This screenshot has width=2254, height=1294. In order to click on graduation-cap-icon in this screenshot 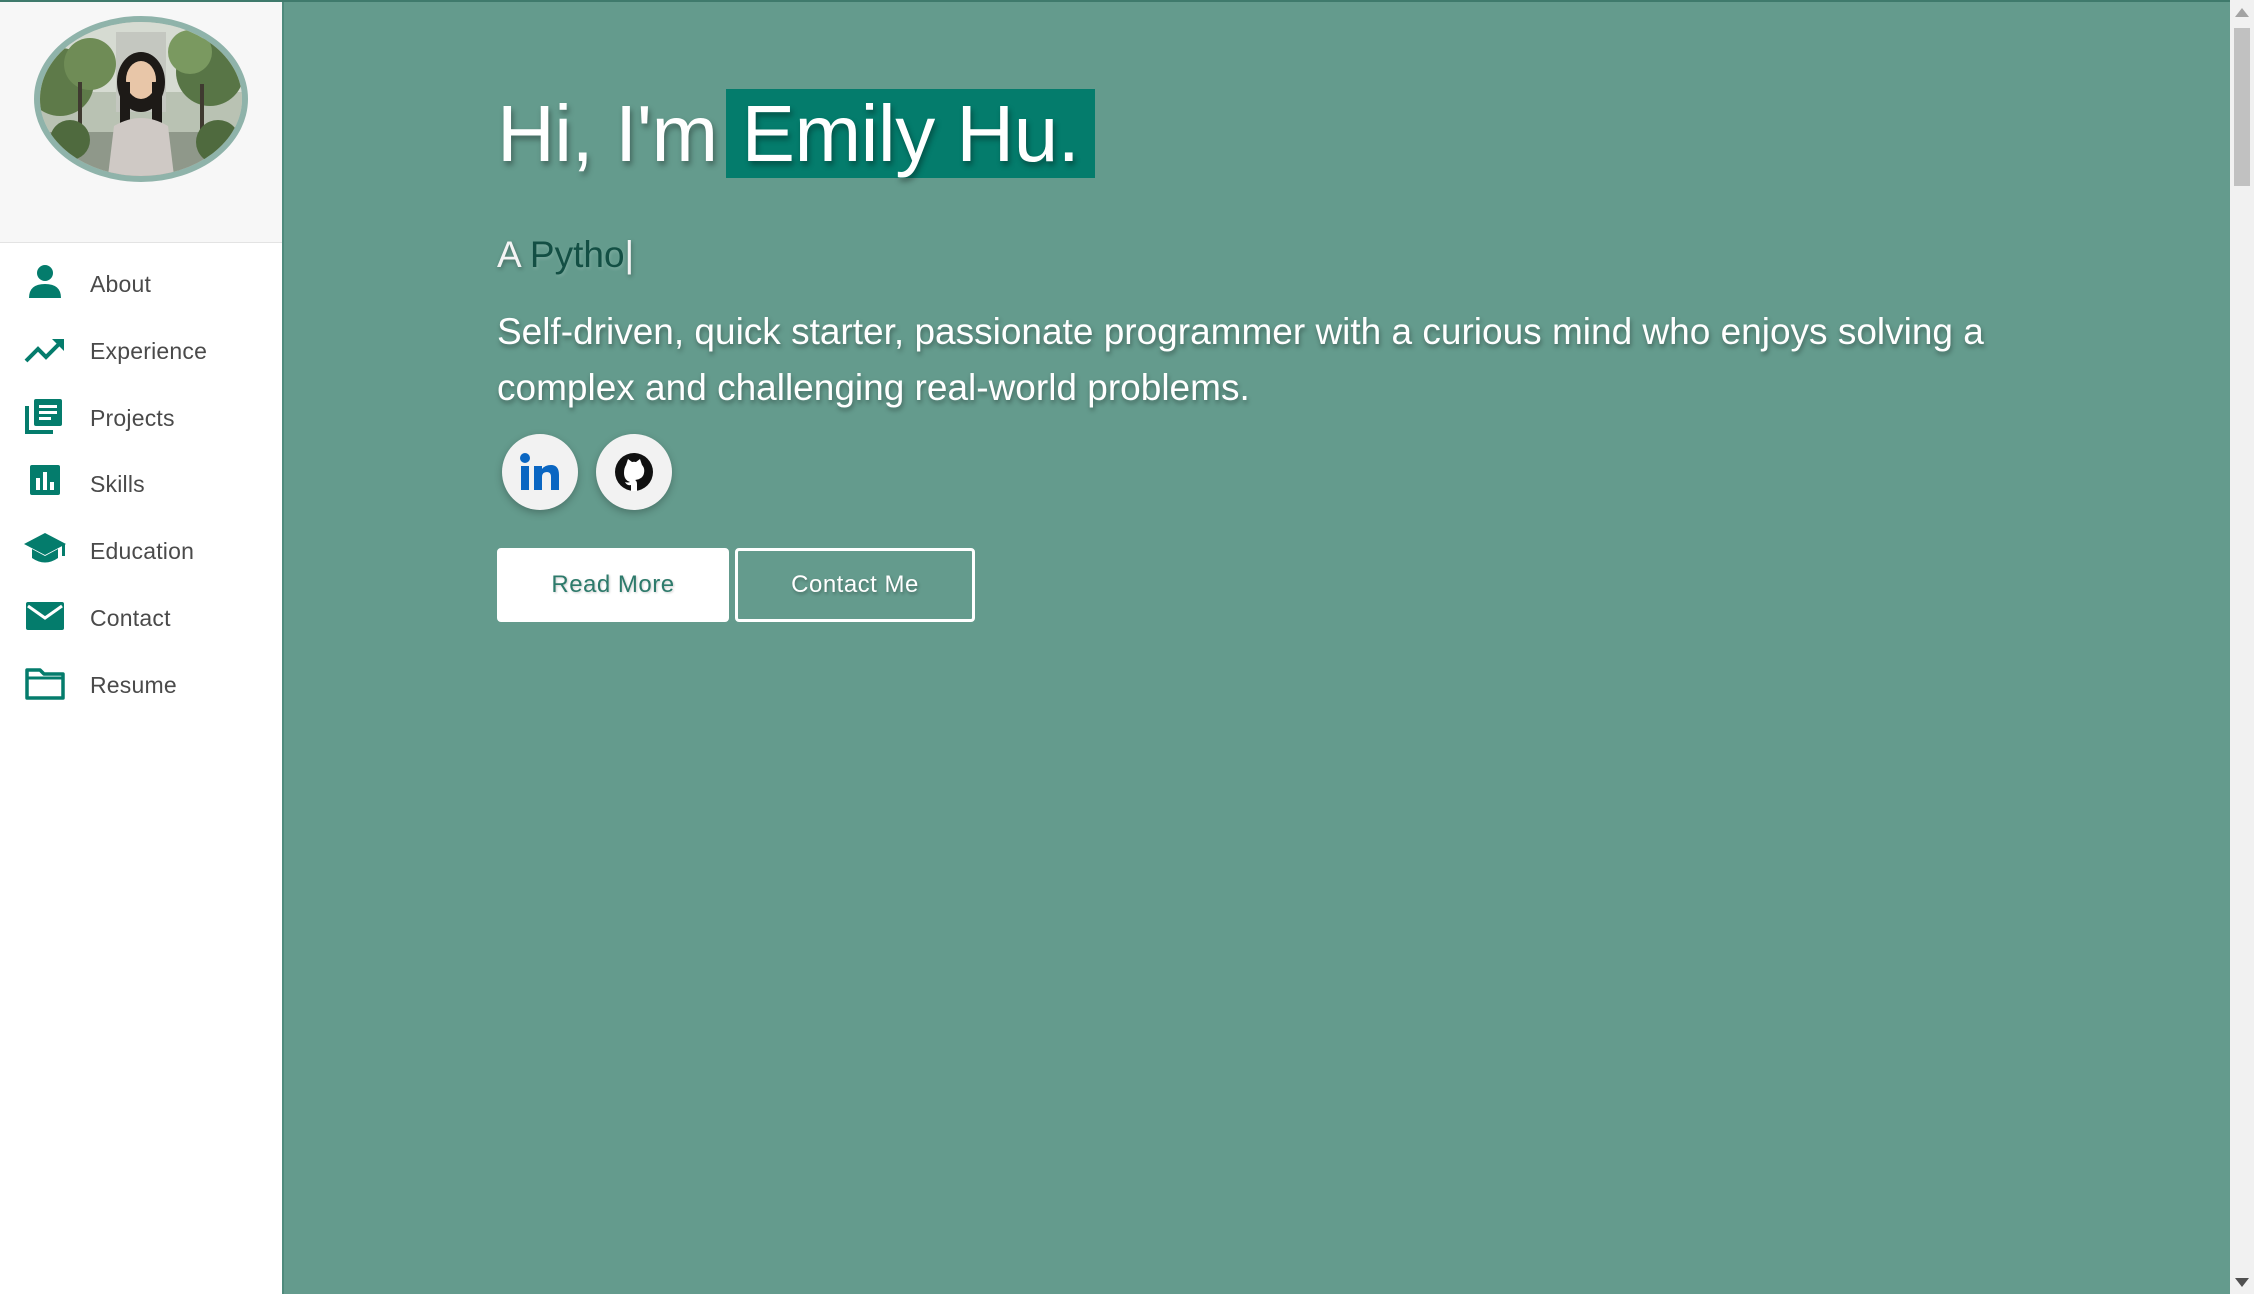, I will do `click(45, 548)`.